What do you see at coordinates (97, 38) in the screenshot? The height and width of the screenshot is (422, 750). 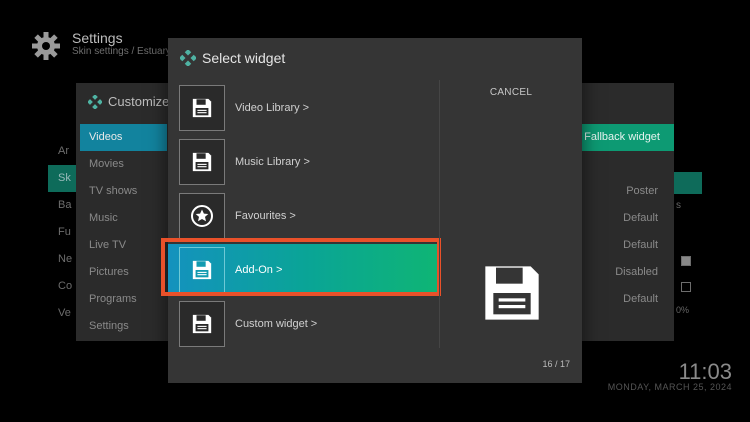 I see `background-title: Settings` at bounding box center [97, 38].